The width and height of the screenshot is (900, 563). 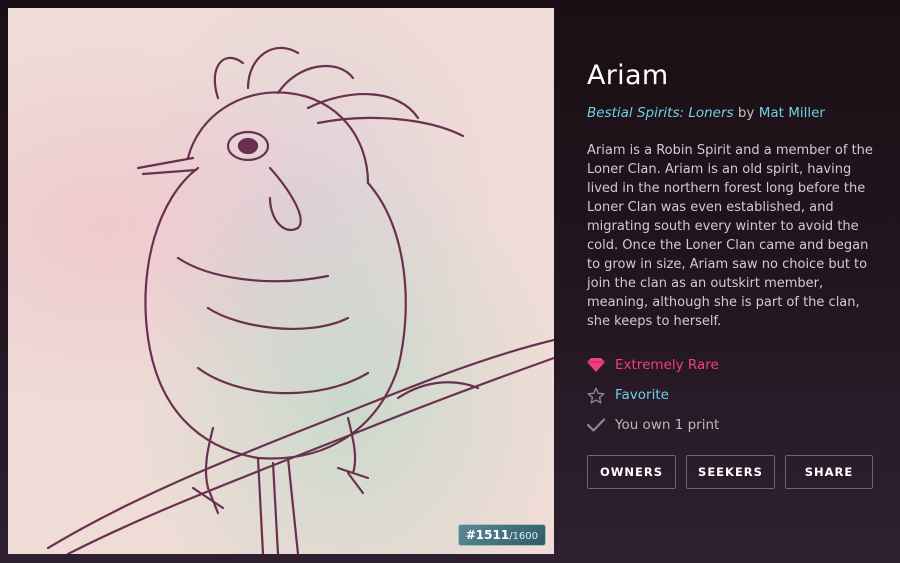 I want to click on print-number-badge: #1511/1600, so click(x=501, y=535).